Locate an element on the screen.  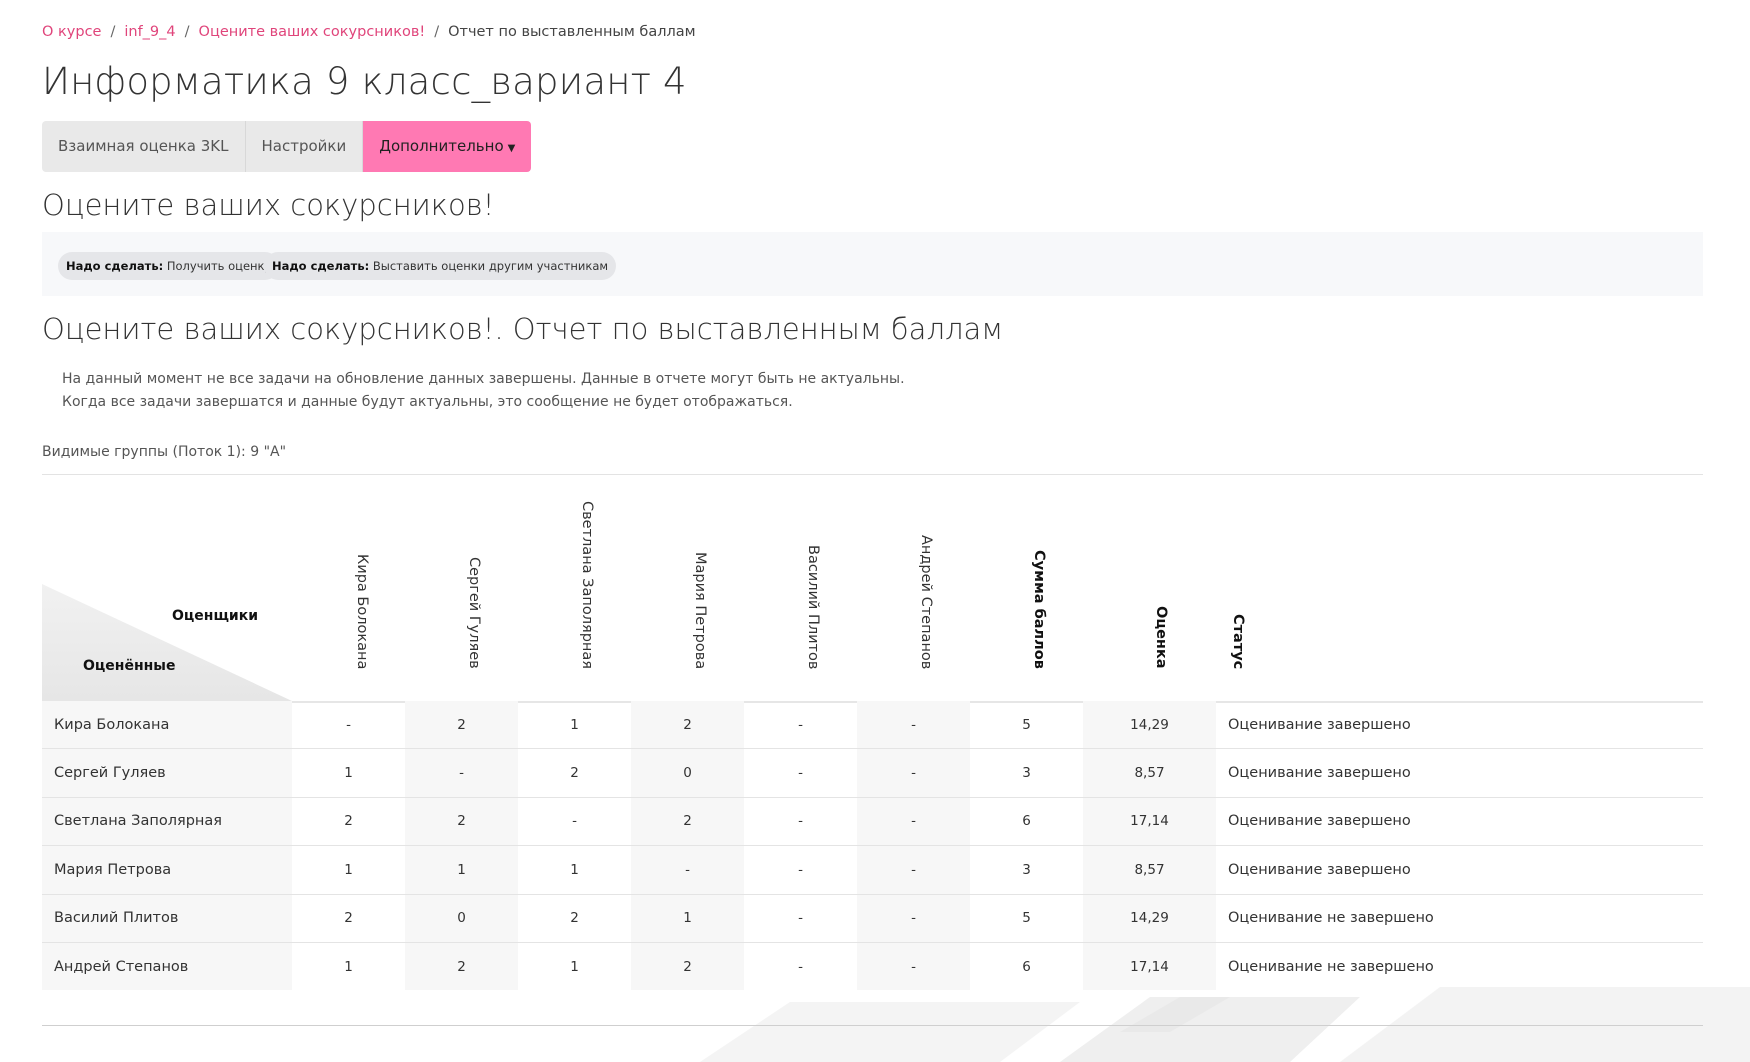
row-student-name: Мария Петрова is located at coordinates (167, 870).